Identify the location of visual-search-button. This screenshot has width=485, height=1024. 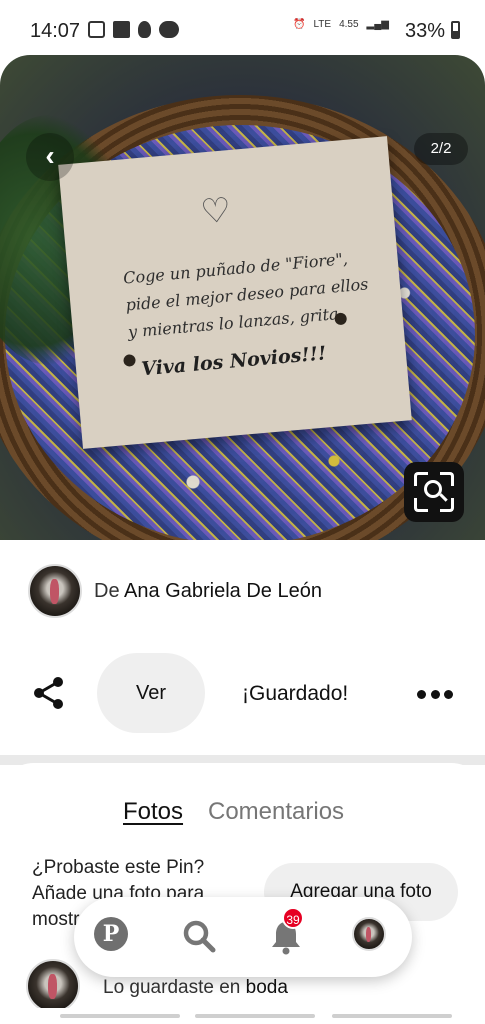
(434, 492).